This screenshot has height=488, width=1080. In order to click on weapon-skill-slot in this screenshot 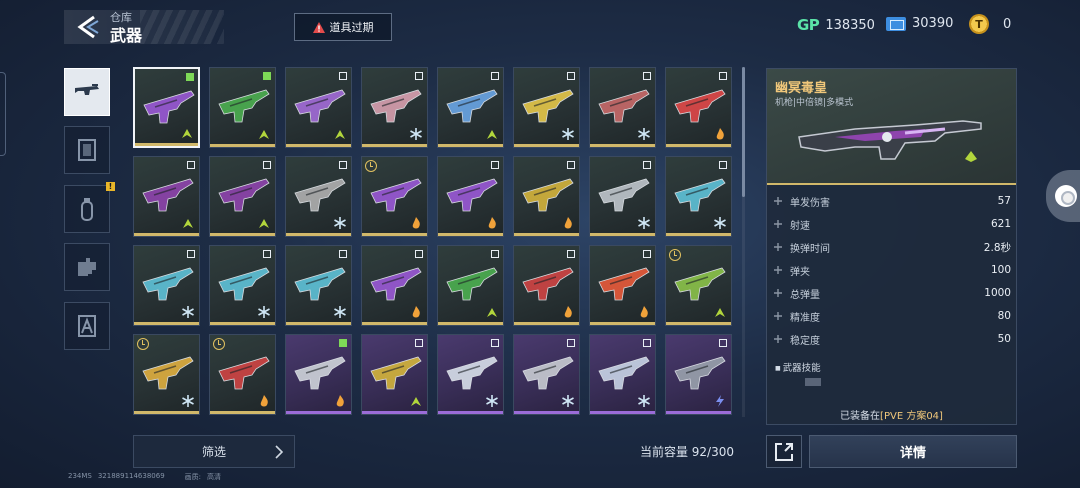, I will do `click(813, 382)`.